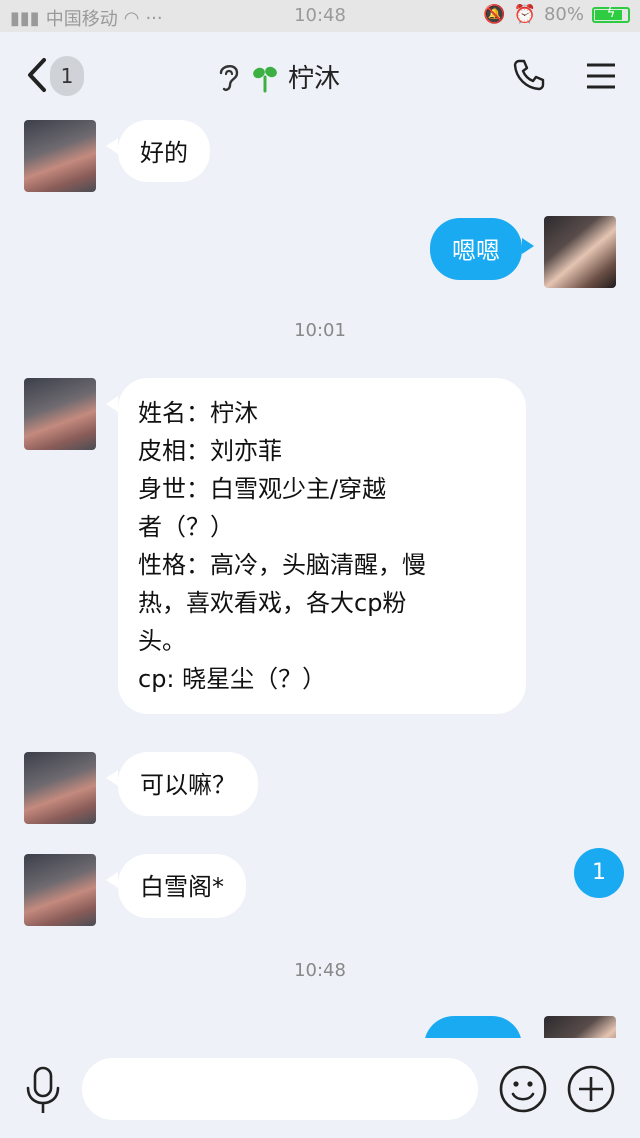 This screenshot has height=1138, width=640. What do you see at coordinates (320, 330) in the screenshot?
I see `message-timestamp: 10:01` at bounding box center [320, 330].